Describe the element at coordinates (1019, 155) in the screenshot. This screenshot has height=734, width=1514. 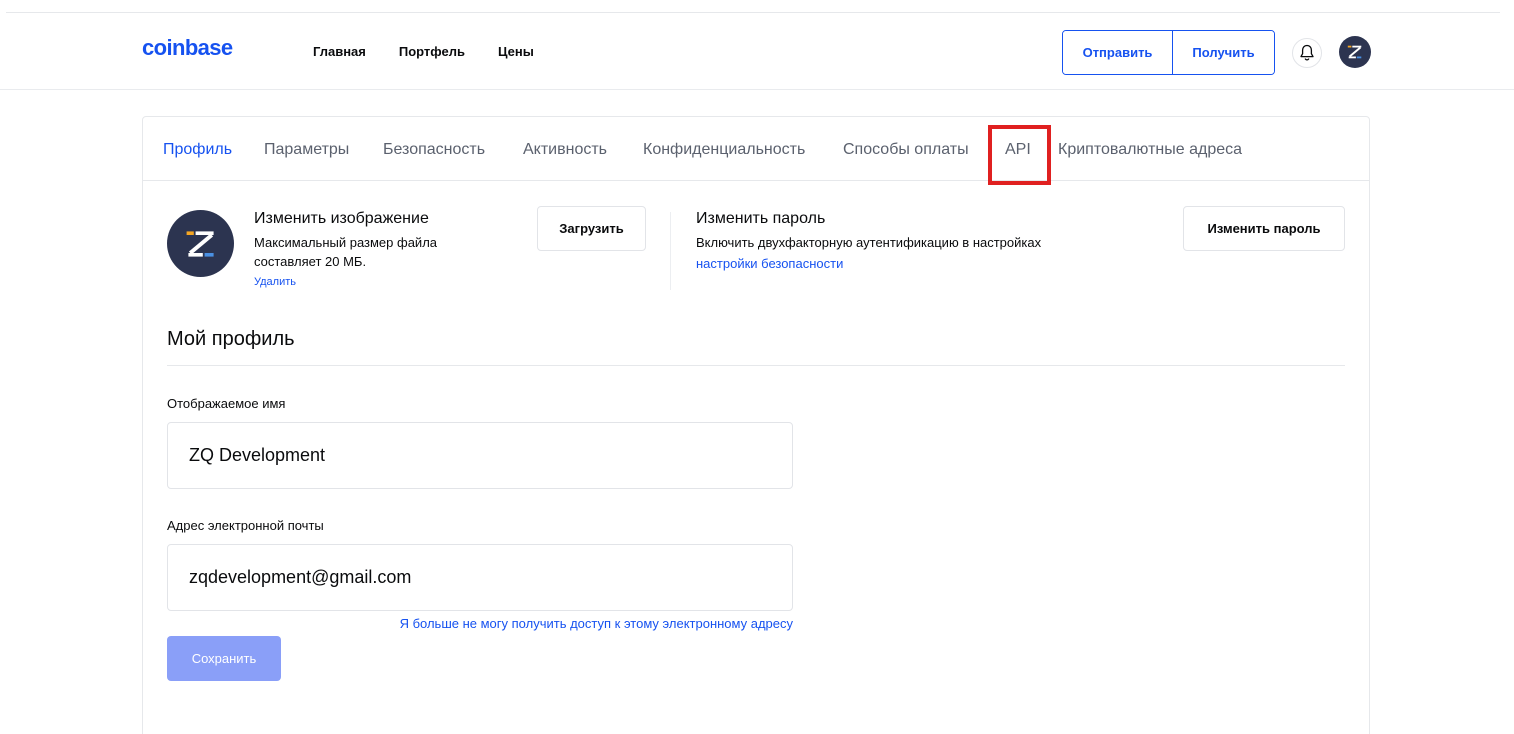
I see `api-tab-highlight` at that location.